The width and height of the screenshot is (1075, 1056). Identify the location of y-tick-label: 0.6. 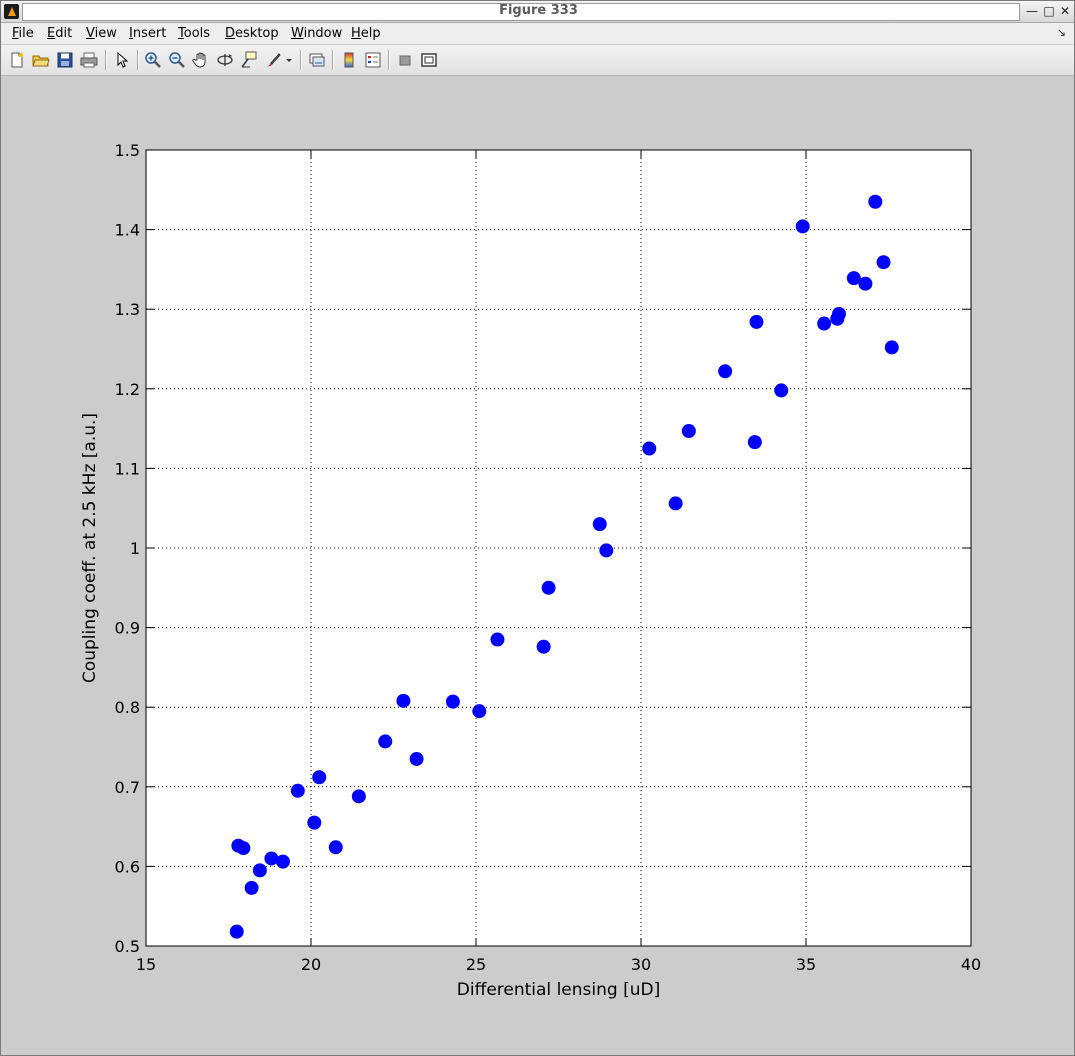
(127, 866).